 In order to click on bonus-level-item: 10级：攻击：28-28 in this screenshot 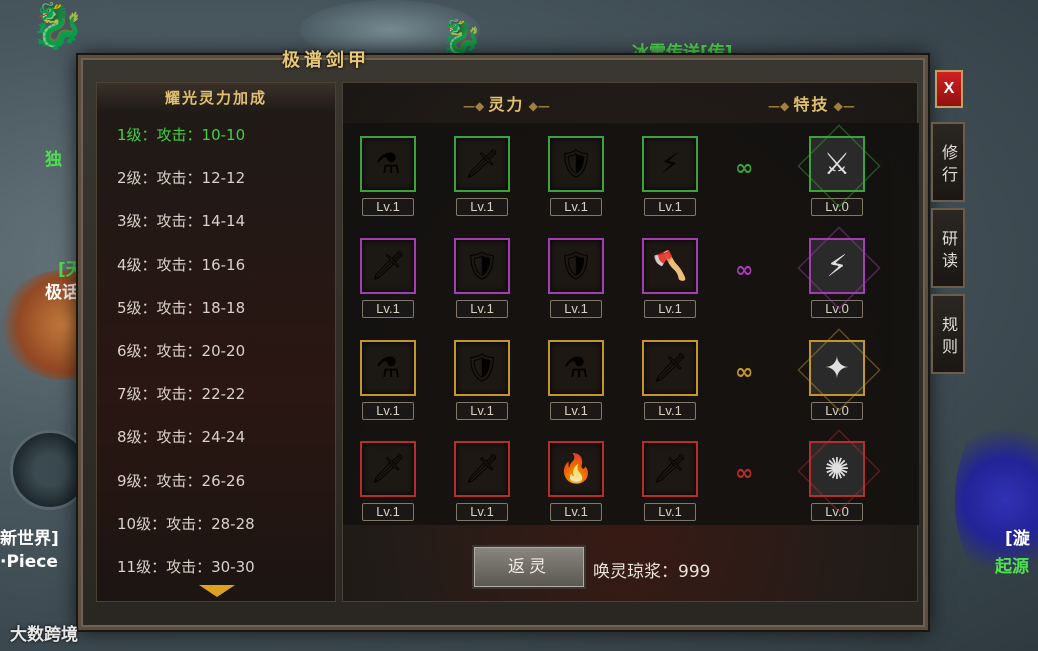, I will do `click(186, 523)`.